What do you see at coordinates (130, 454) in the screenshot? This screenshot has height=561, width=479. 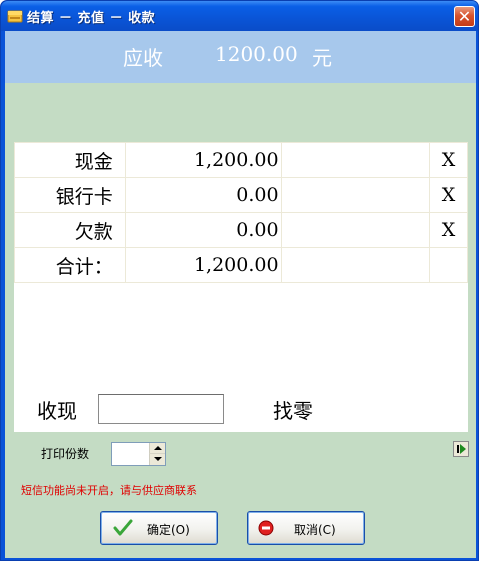 I see `print-copies-value` at bounding box center [130, 454].